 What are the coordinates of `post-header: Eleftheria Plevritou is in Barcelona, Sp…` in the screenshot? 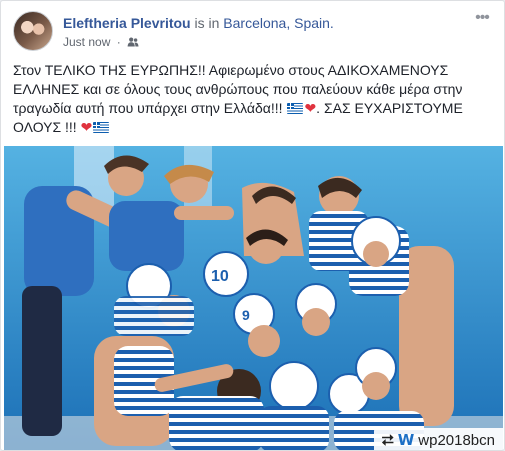 It's located at (252, 31).